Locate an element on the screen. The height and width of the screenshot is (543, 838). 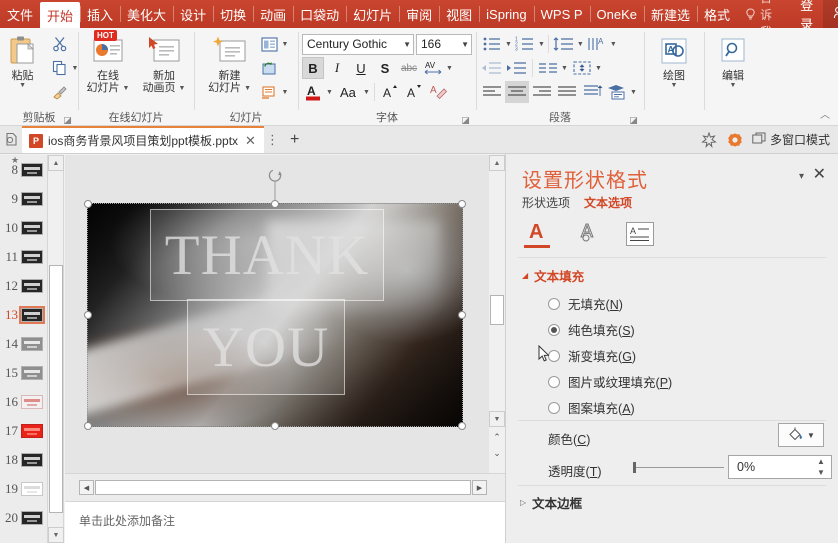
notes-pane: 单击此处添加备注 is located at coordinates (285, 522).